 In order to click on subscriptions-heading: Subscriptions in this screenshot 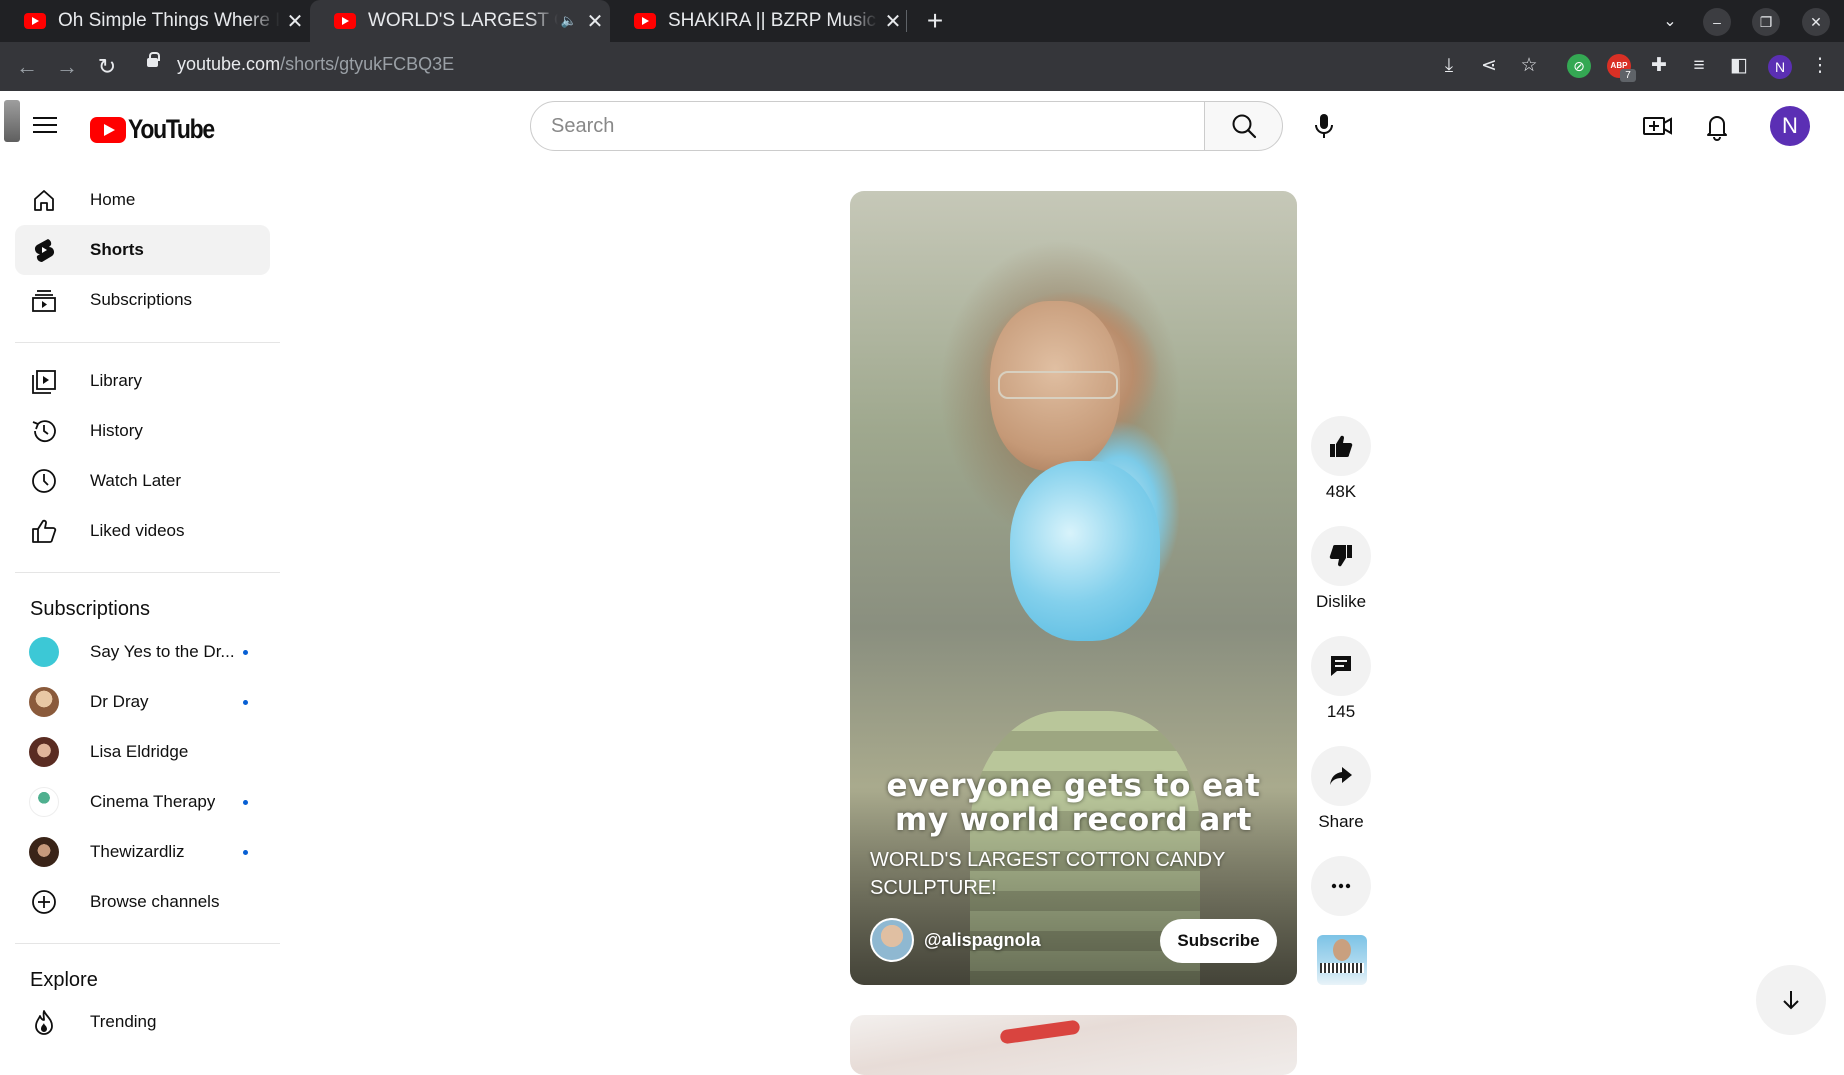, I will do `click(90, 609)`.